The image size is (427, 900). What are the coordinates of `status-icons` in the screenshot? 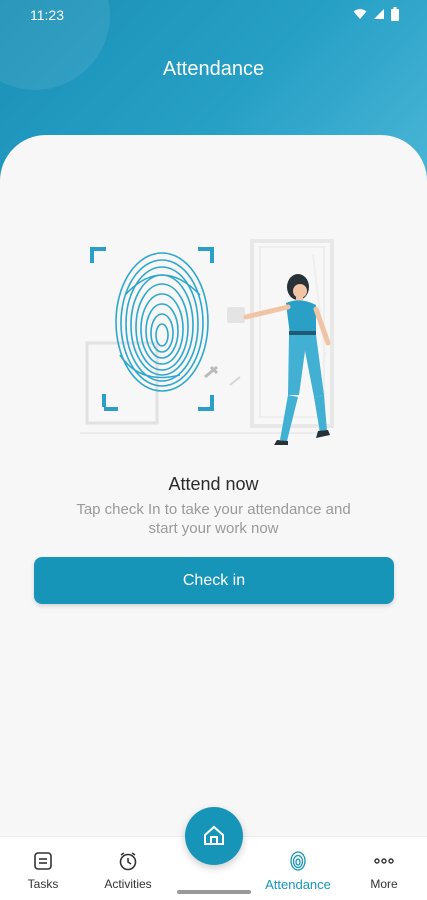 It's located at (376, 14).